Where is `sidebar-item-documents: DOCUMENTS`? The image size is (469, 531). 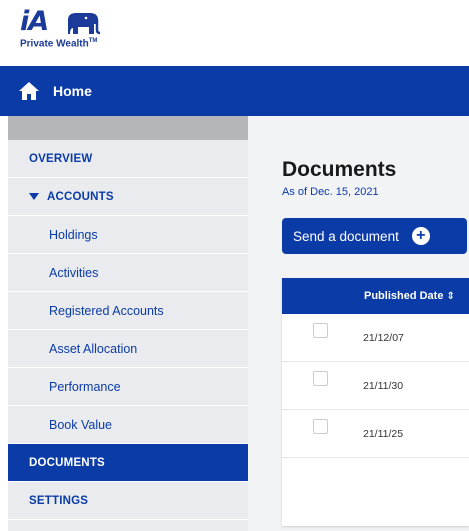 sidebar-item-documents: DOCUMENTS is located at coordinates (132, 463).